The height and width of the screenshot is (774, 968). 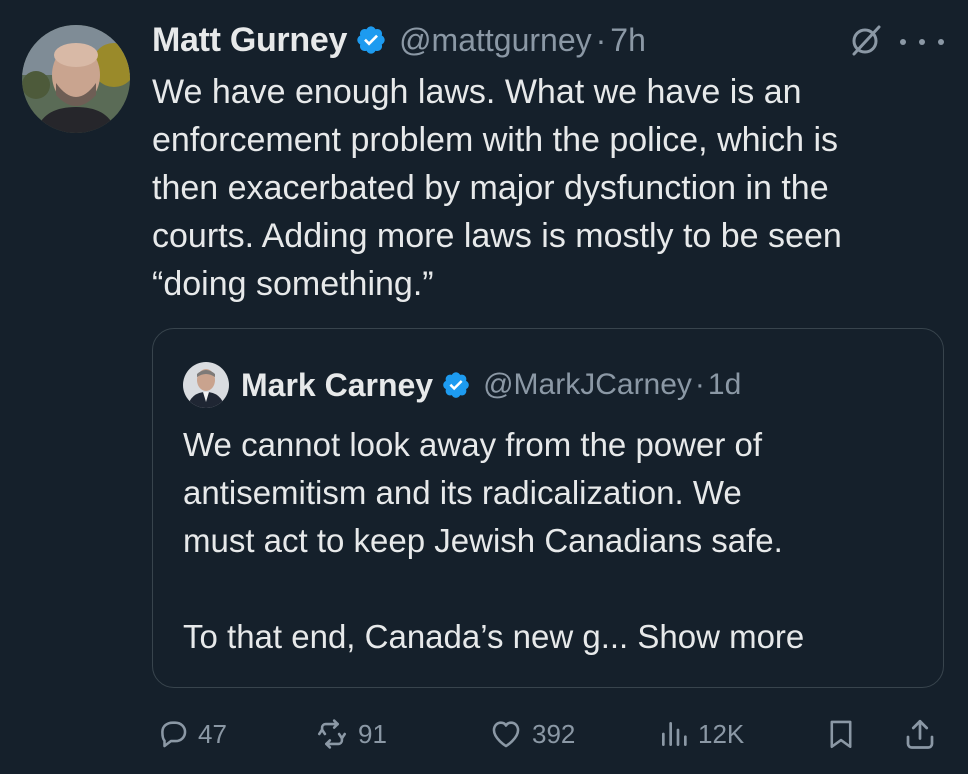 What do you see at coordinates (473, 444) in the screenshot?
I see `quoted-text-line: We cannot look away from the power of` at bounding box center [473, 444].